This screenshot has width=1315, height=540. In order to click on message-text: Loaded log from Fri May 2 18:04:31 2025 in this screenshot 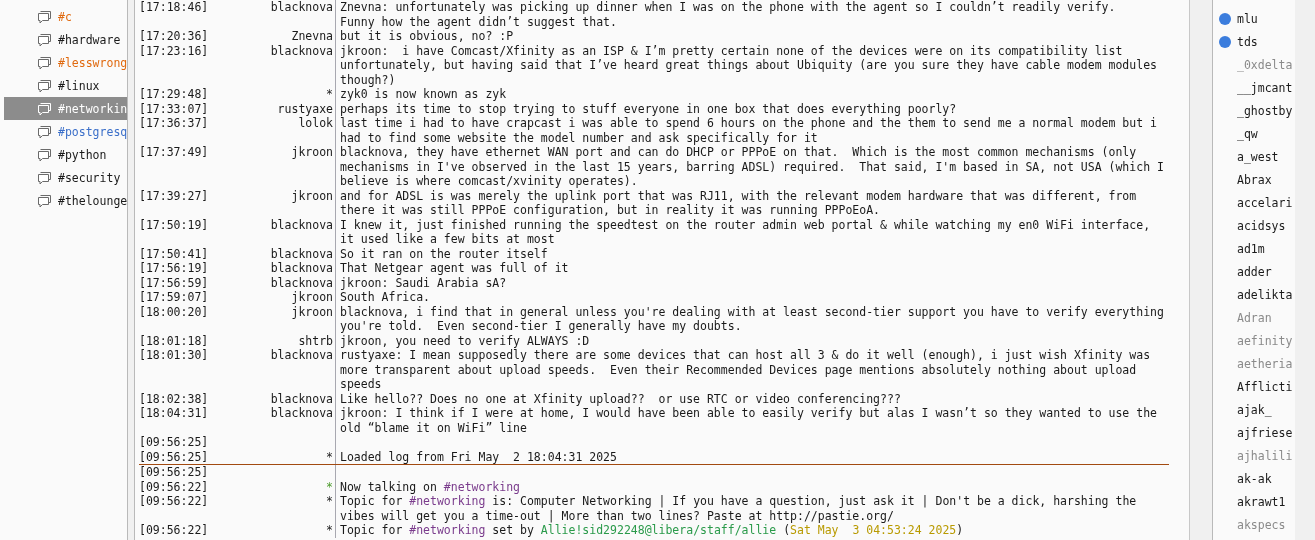, I will do `click(478, 456)`.